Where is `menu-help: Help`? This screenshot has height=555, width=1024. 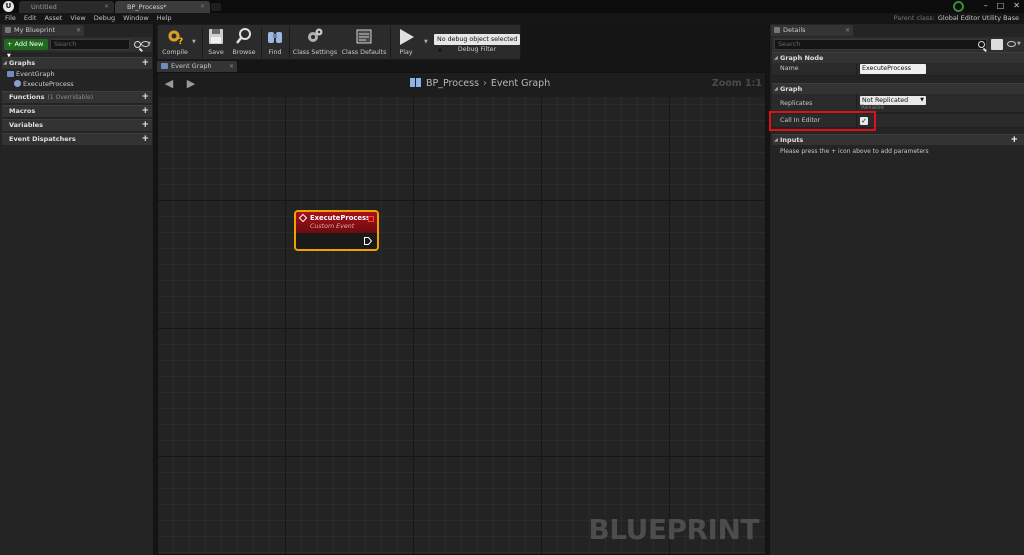
menu-help: Help is located at coordinates (164, 18).